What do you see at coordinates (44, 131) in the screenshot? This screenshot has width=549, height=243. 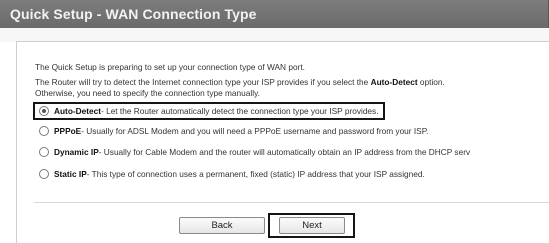 I see `radio-pppoe` at bounding box center [44, 131].